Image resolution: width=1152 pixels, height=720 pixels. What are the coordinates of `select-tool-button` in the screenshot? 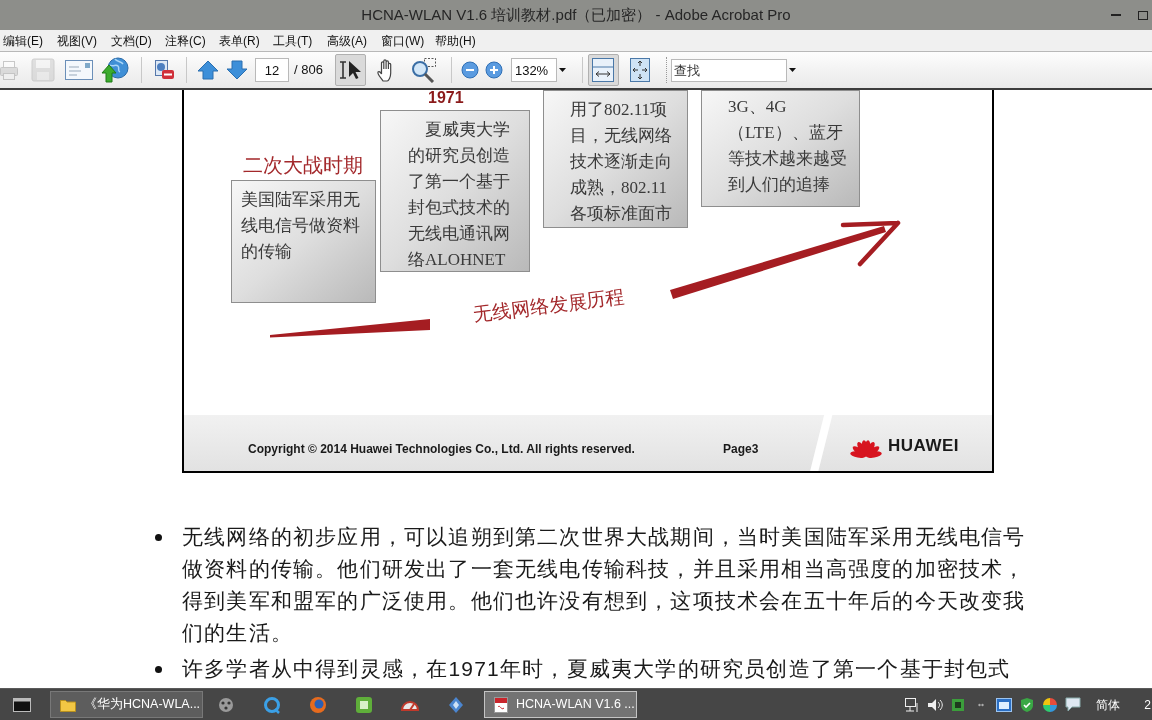 It's located at (350, 70).